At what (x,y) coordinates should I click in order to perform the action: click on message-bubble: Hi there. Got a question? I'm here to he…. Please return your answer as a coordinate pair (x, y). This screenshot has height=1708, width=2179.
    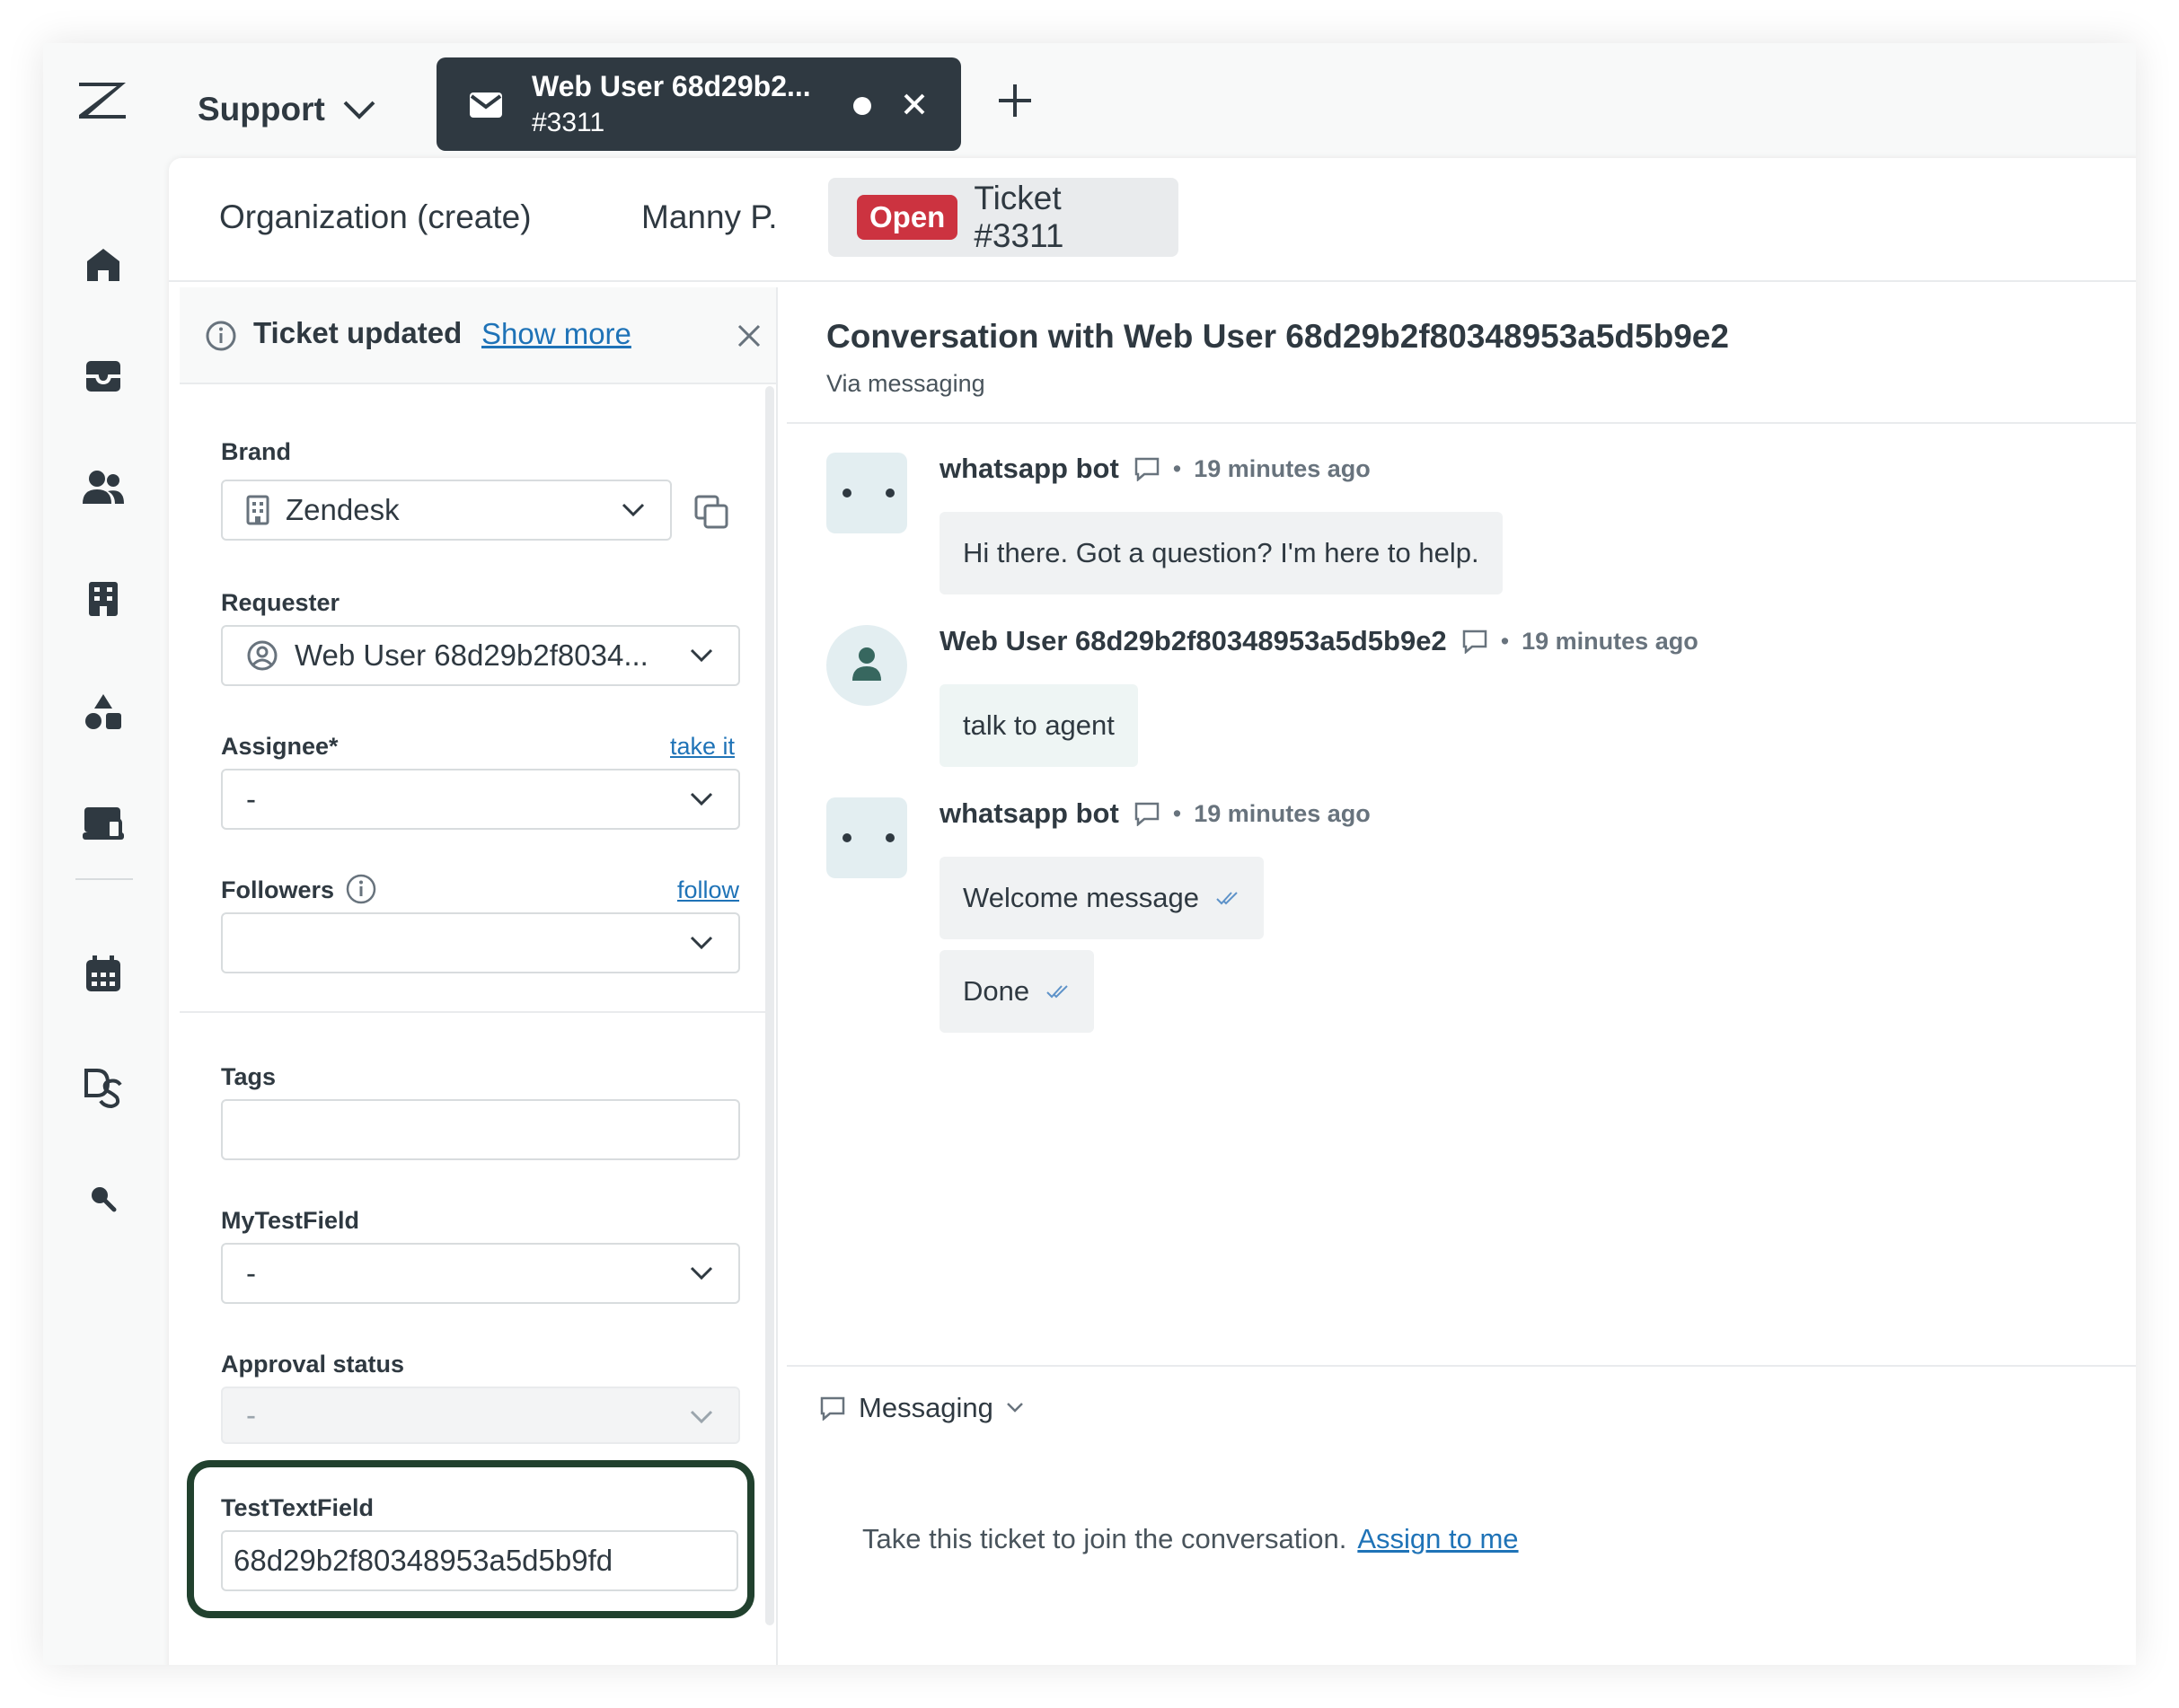
    Looking at the image, I should click on (1221, 553).